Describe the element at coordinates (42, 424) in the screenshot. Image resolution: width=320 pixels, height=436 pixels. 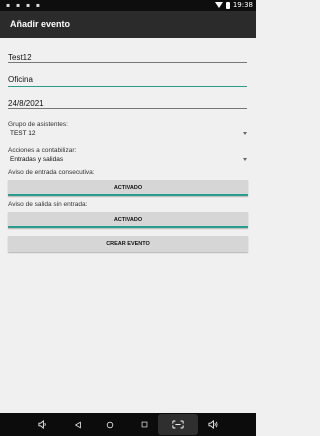
I see `volume-down-icon` at that location.